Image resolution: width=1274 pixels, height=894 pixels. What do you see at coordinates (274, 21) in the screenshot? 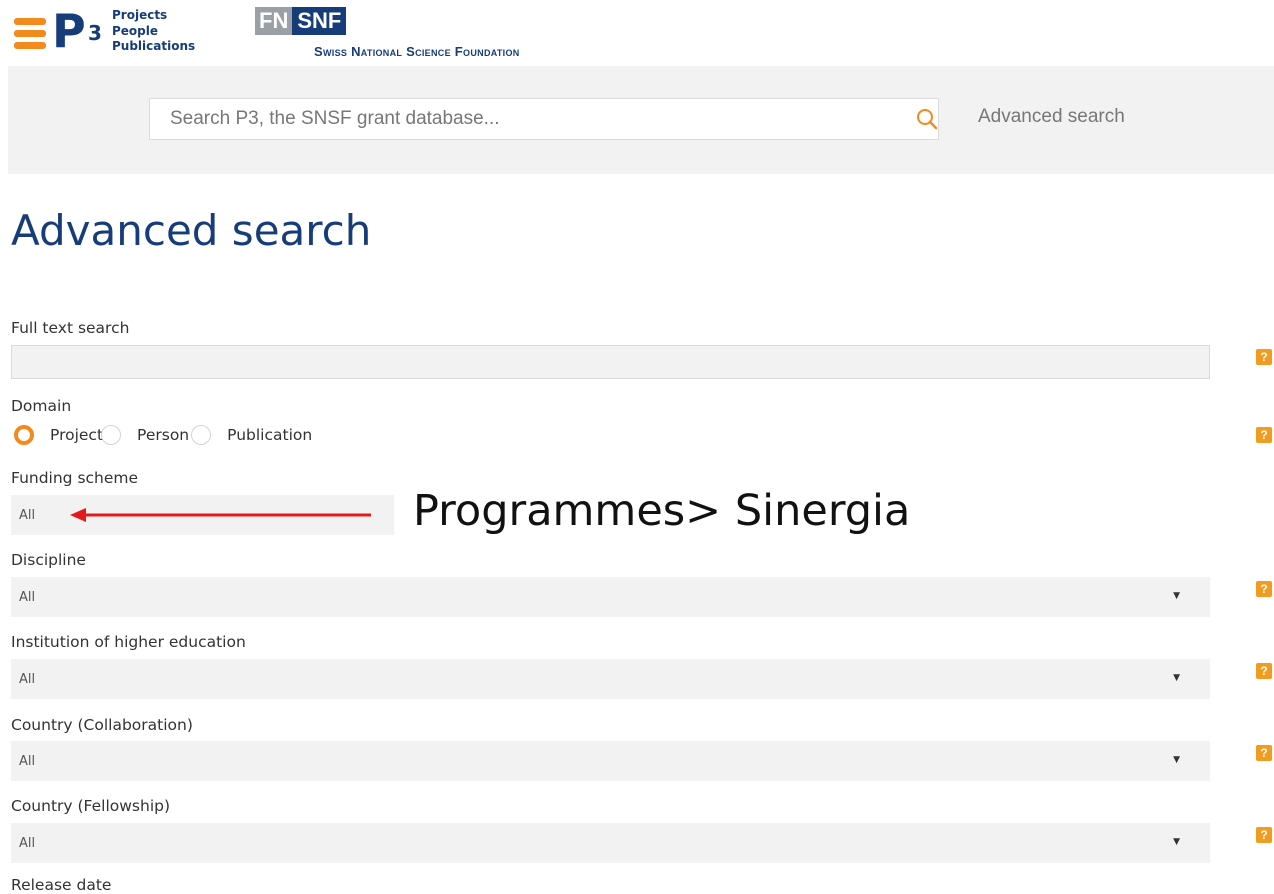
I see `snf-logo-fn: FN` at bounding box center [274, 21].